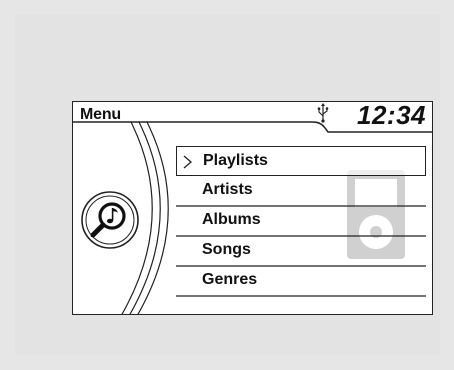 This screenshot has width=454, height=370. What do you see at coordinates (301, 251) in the screenshot?
I see `list-dividers` at bounding box center [301, 251].